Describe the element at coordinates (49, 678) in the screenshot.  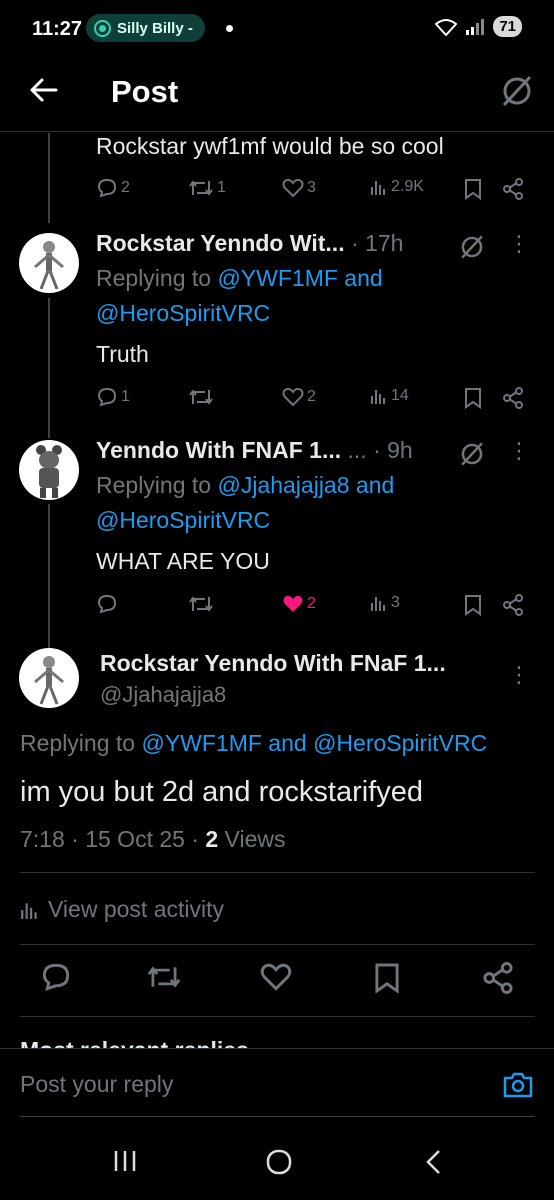
I see `main-avatar` at that location.